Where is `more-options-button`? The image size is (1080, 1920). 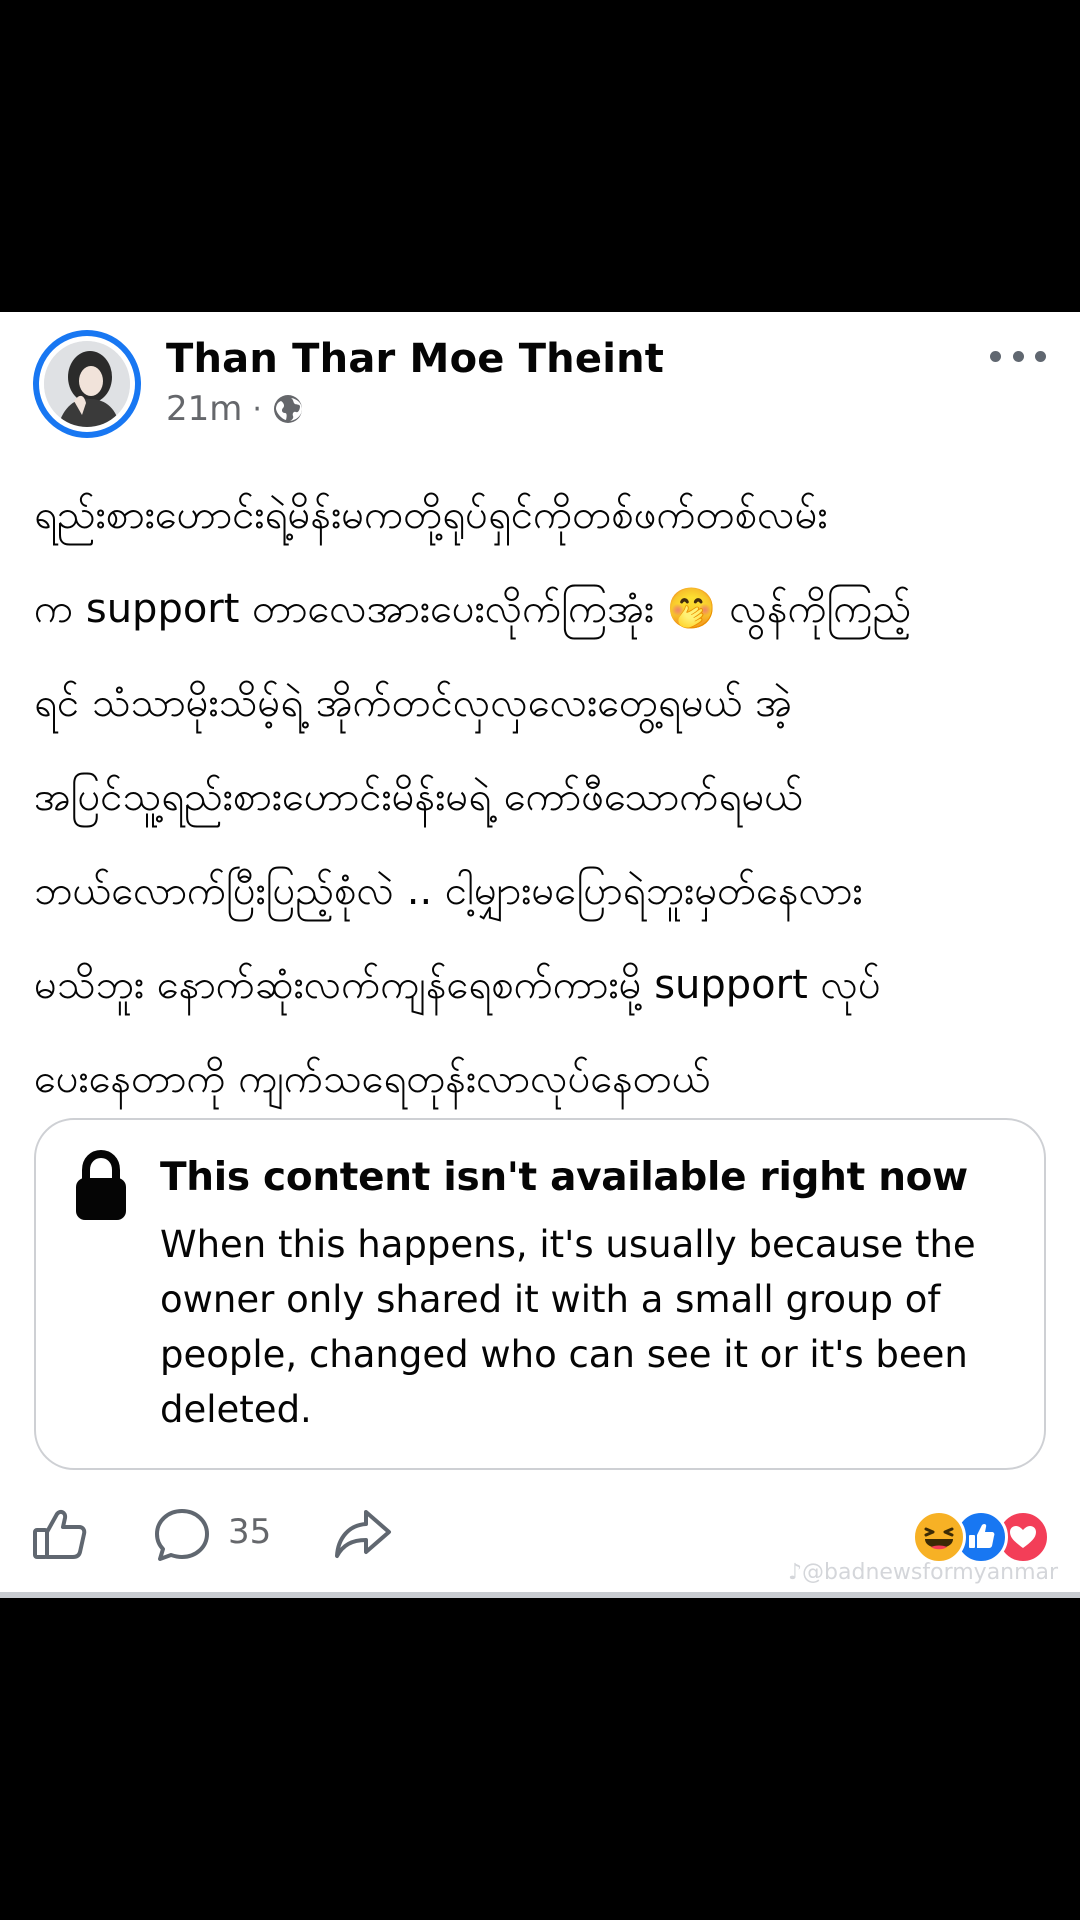
more-options-button is located at coordinates (1018, 356).